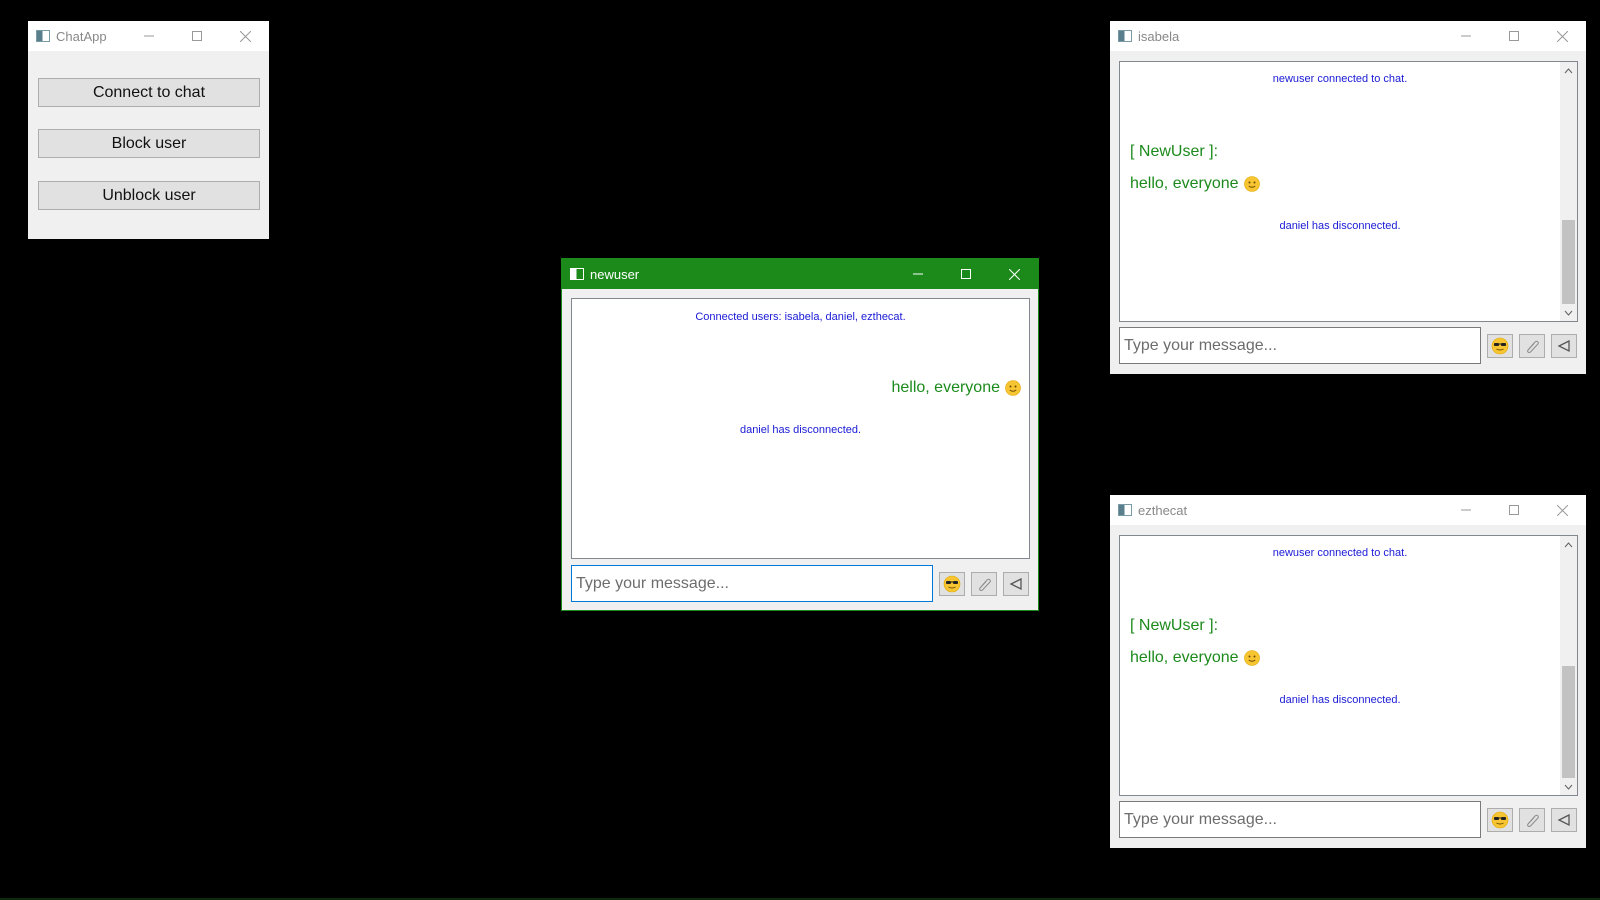  I want to click on own-message: hello, everyone, so click(956, 388).